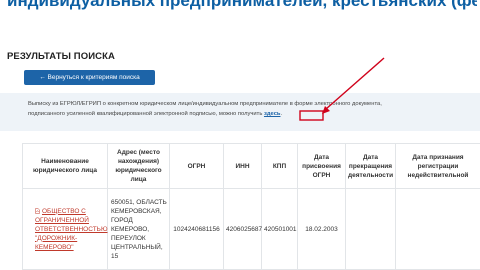  Describe the element at coordinates (370, 229) in the screenshot. I see `cell-termination-date` at that location.